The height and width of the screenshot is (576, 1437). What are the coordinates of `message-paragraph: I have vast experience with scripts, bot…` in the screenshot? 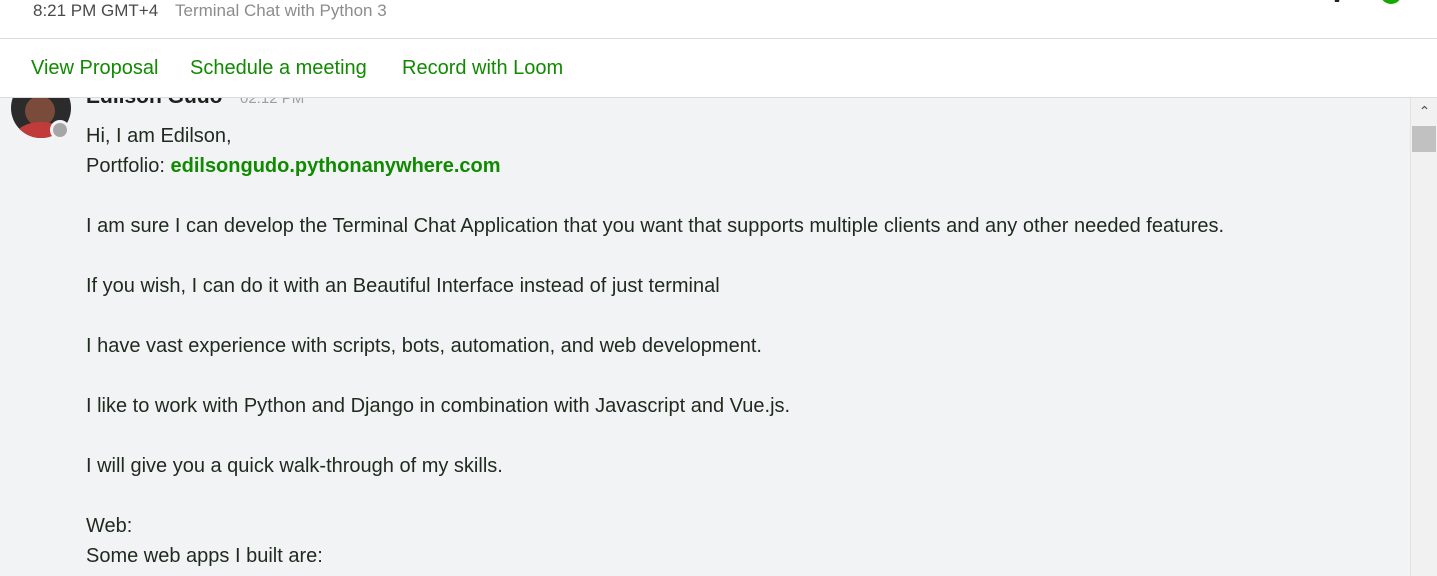 It's located at (424, 346).